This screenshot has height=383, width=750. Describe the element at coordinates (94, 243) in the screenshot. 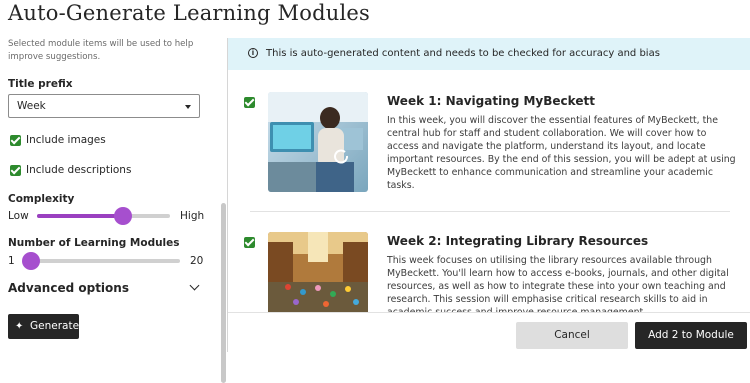

I see `module-count-label: Number of Learning Modules` at that location.